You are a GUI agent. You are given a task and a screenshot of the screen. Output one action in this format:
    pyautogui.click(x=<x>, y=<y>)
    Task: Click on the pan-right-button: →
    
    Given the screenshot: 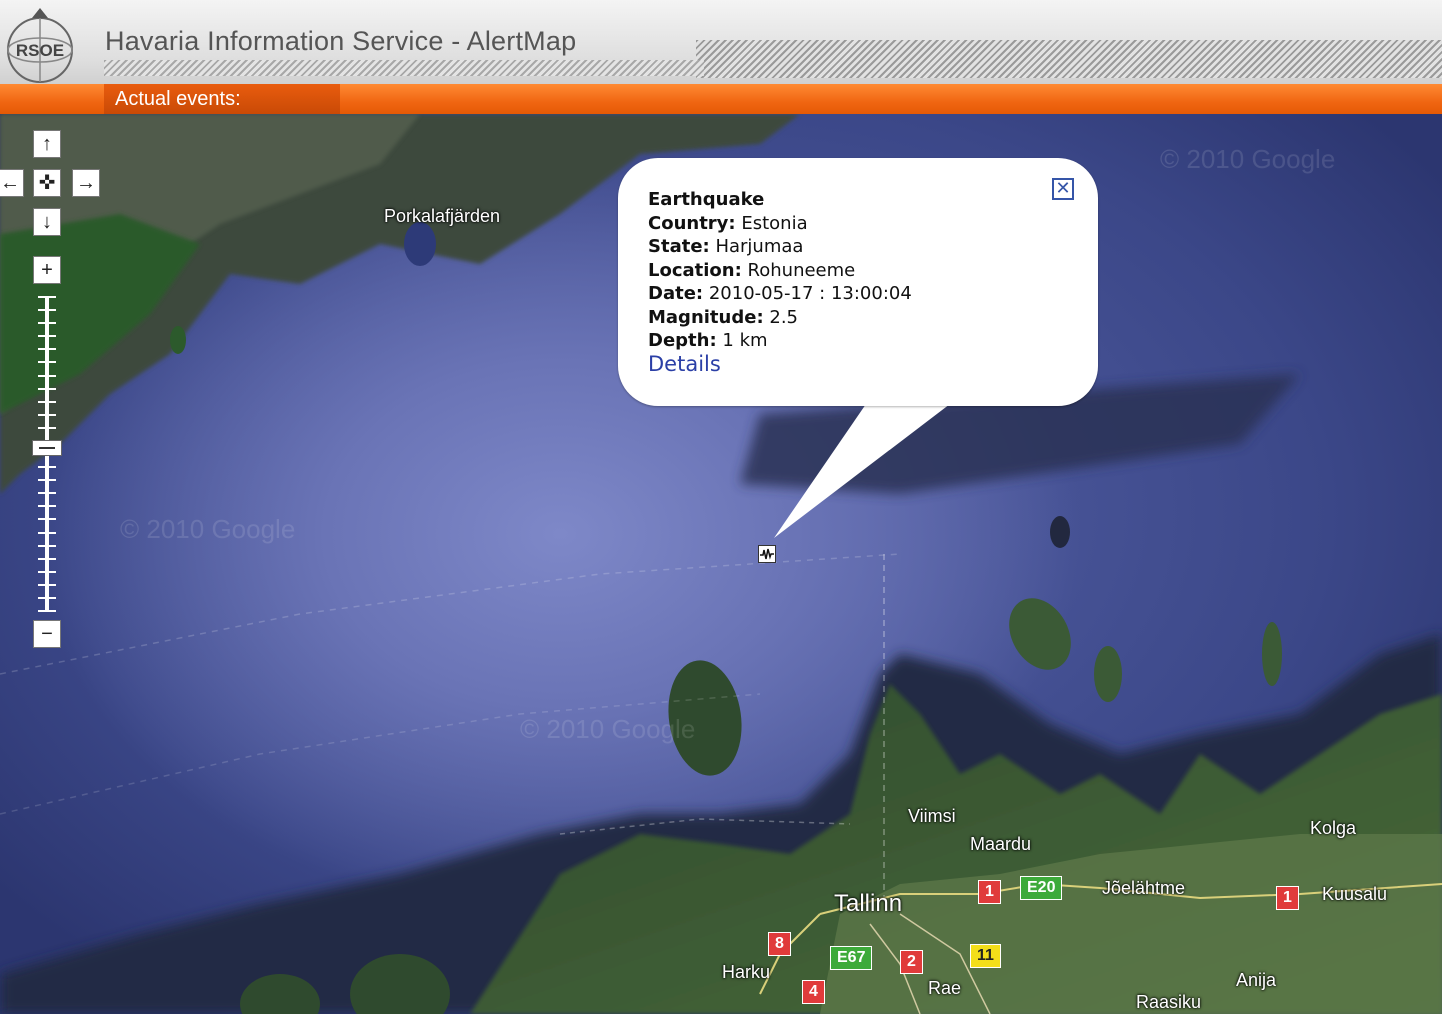 What is the action you would take?
    pyautogui.click(x=86, y=183)
    